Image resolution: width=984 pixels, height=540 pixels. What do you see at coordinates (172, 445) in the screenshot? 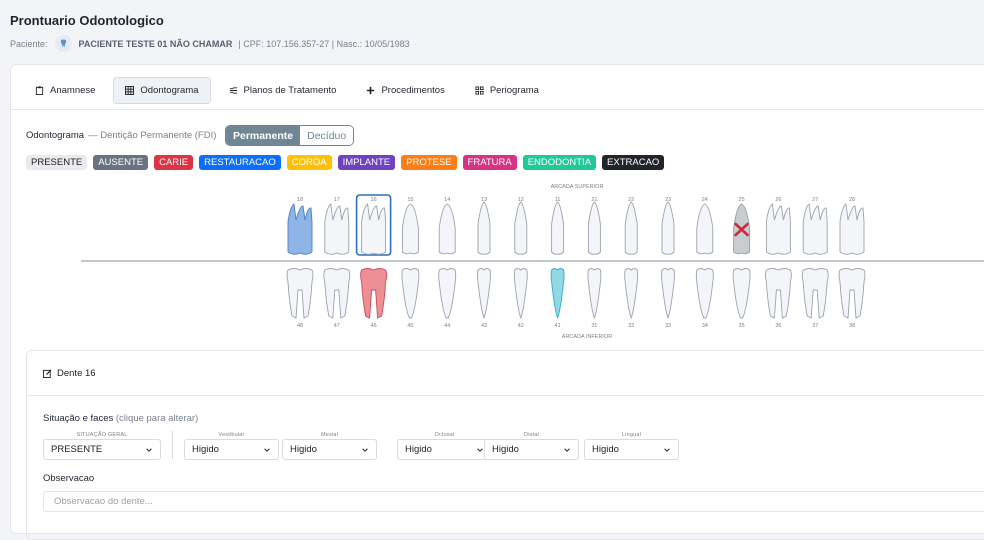
I see `field-divider` at bounding box center [172, 445].